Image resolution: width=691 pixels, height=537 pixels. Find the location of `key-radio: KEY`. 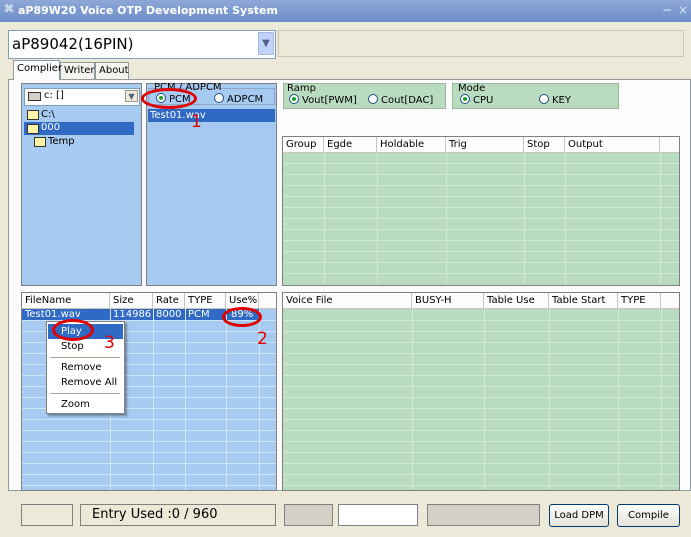

key-radio: KEY is located at coordinates (555, 100).